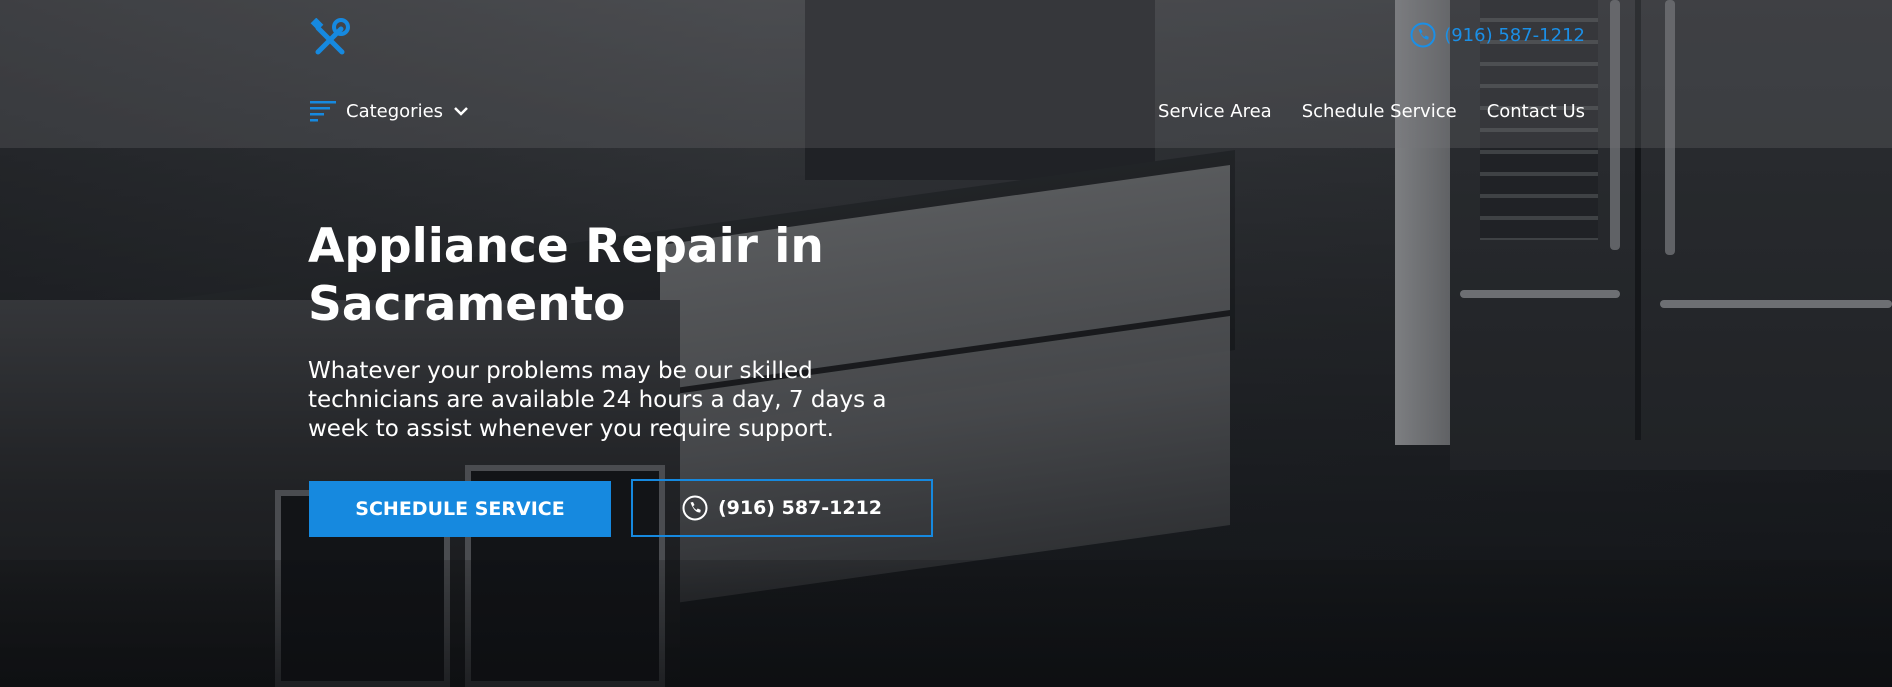 The height and width of the screenshot is (687, 1892). I want to click on chevron-down-icon, so click(461, 111).